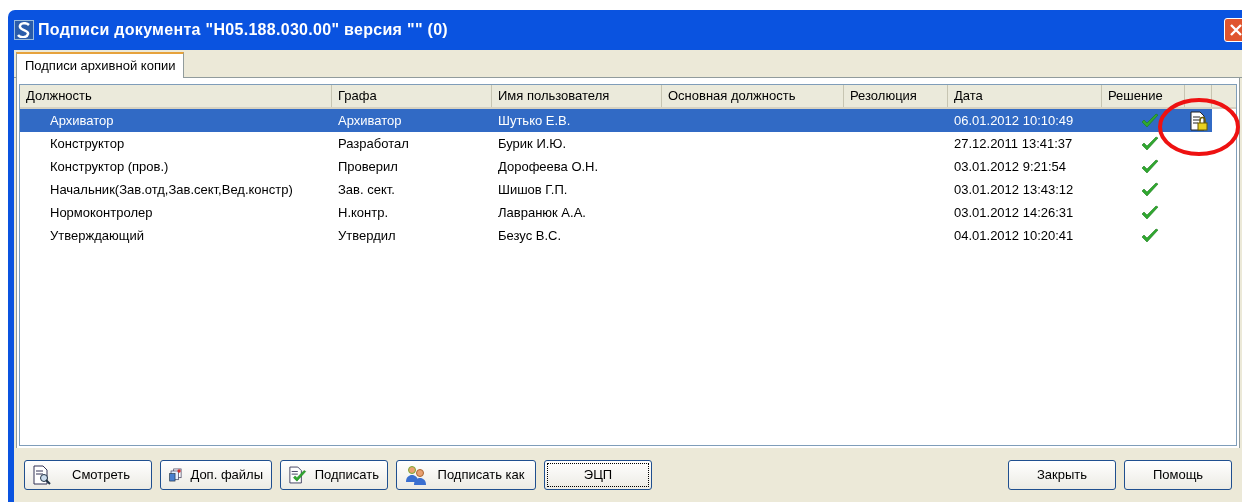  Describe the element at coordinates (532, 143) in the screenshot. I see `table-cell-text: Бурик И.Ю.` at that location.